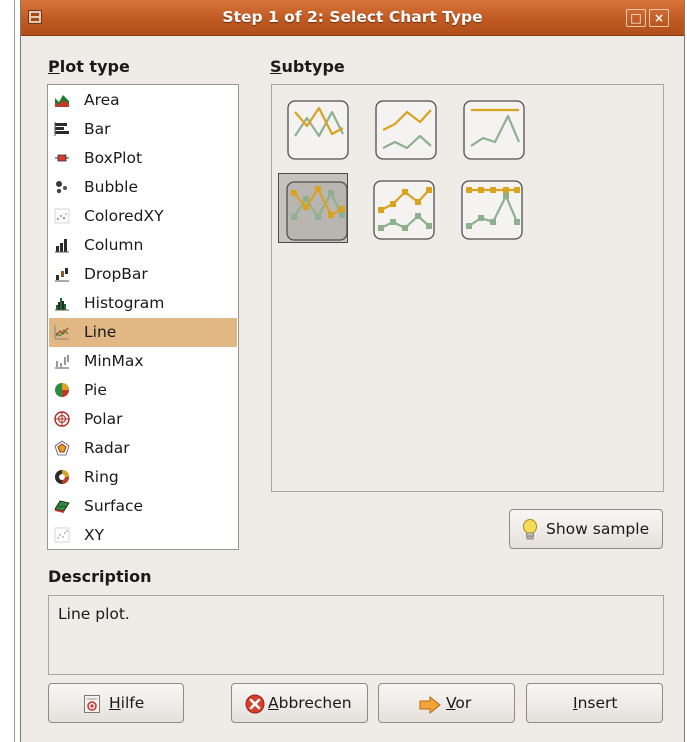 The image size is (687, 742). I want to click on help-button: Hilfe, so click(116, 703).